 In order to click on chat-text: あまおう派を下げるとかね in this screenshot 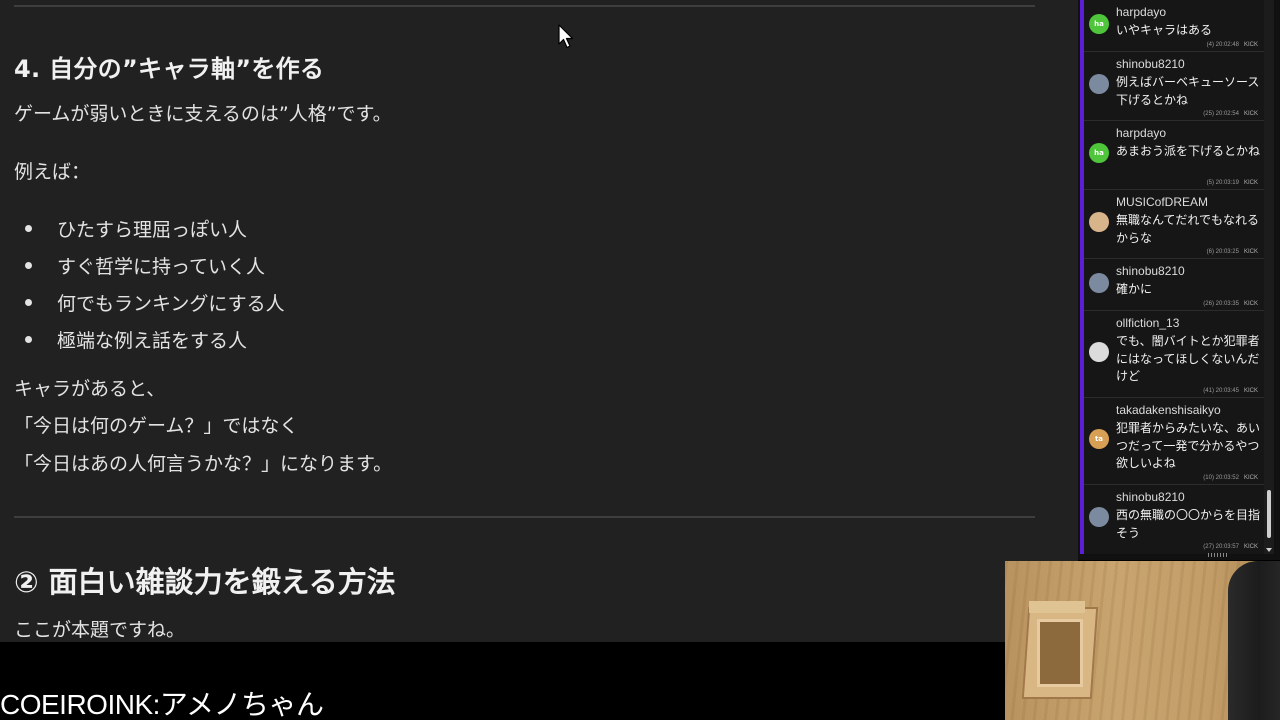, I will do `click(1188, 151)`.